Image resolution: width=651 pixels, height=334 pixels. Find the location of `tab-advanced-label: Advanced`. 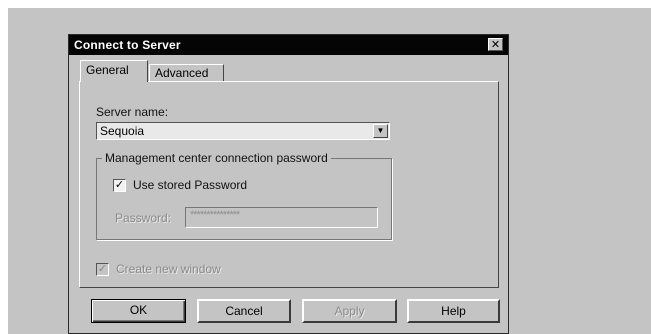

tab-advanced-label: Advanced is located at coordinates (182, 73).